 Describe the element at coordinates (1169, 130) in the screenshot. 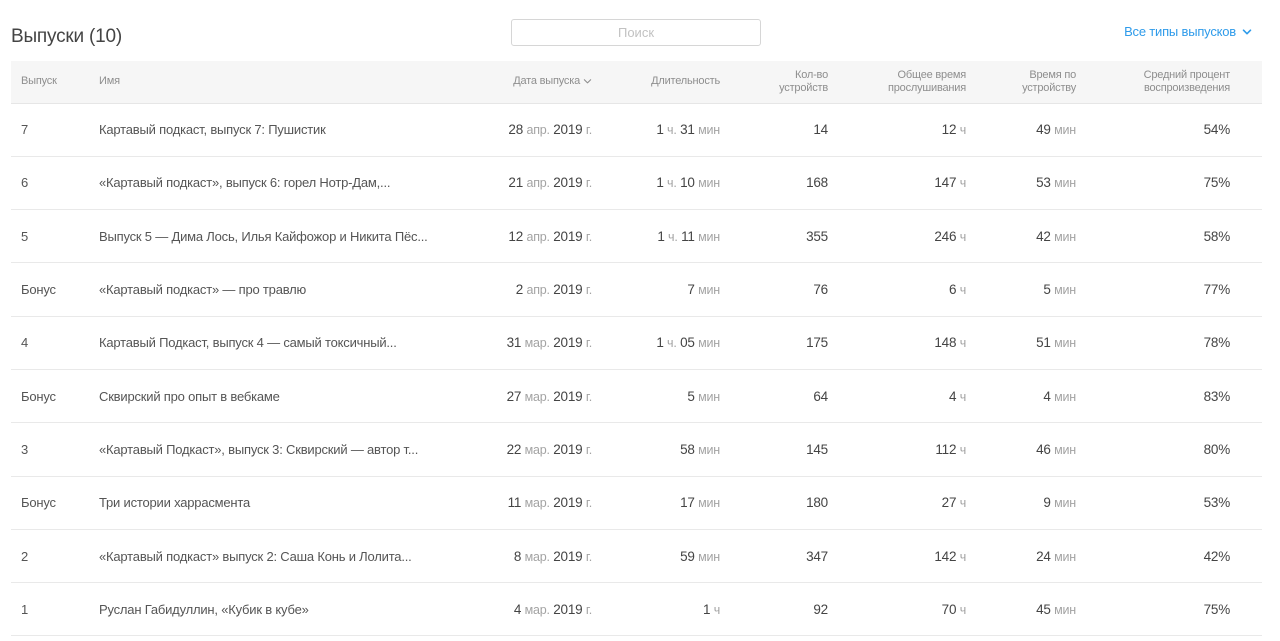

I see `avg-percent: 54%` at that location.